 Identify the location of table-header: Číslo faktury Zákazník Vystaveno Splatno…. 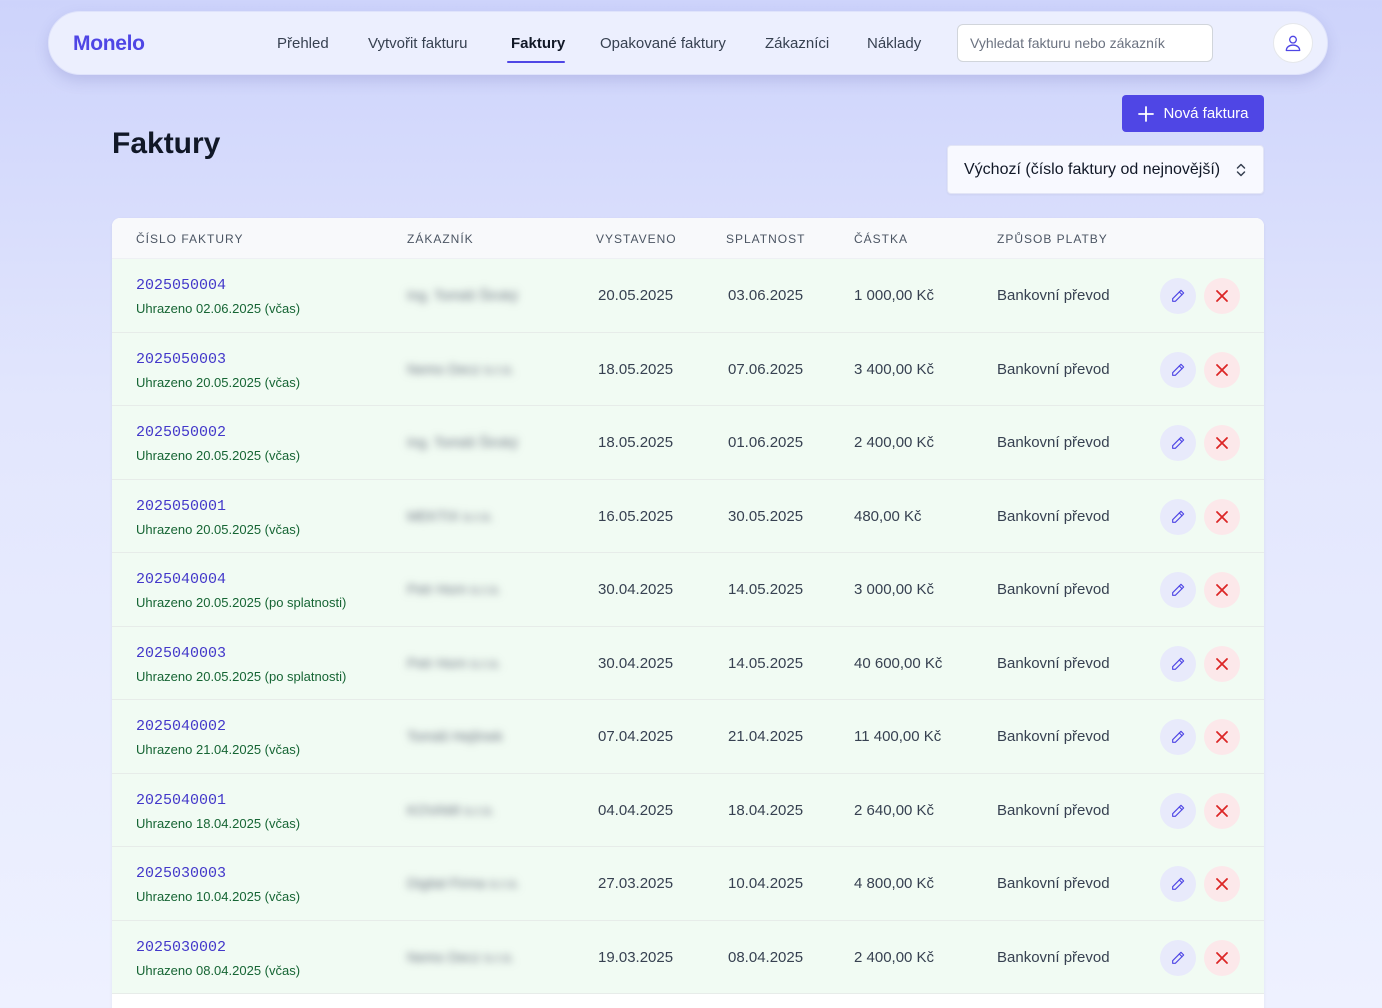
(688, 238).